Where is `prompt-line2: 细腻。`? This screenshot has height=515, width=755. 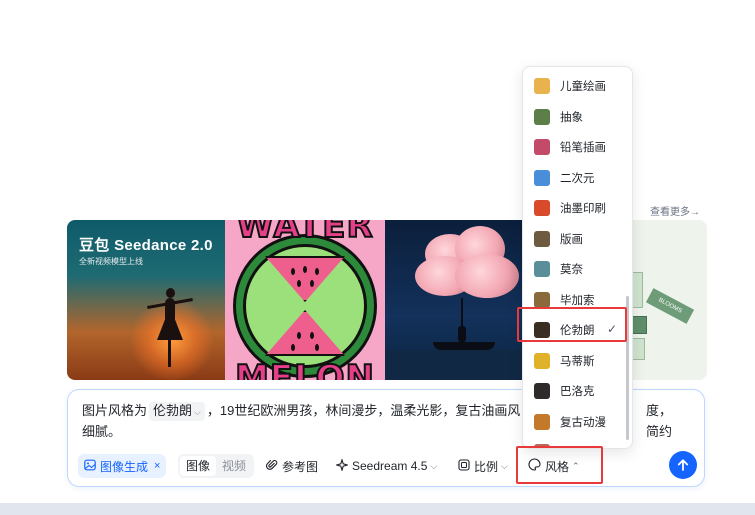
prompt-line2: 细腻。 is located at coordinates (102, 431).